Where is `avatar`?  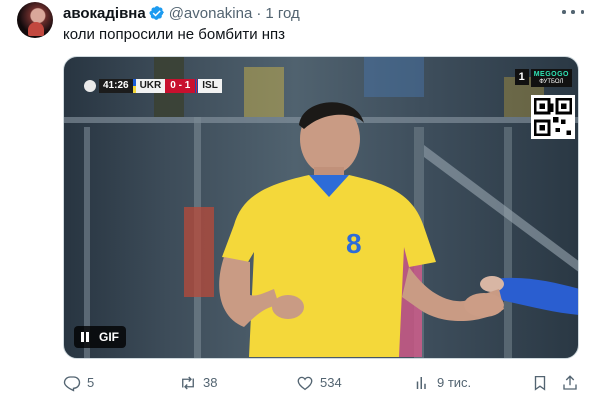
avatar is located at coordinates (35, 20).